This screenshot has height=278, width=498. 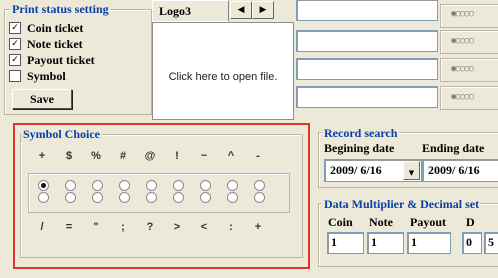 I want to click on previous-arrow-button: ◀, so click(x=241, y=10).